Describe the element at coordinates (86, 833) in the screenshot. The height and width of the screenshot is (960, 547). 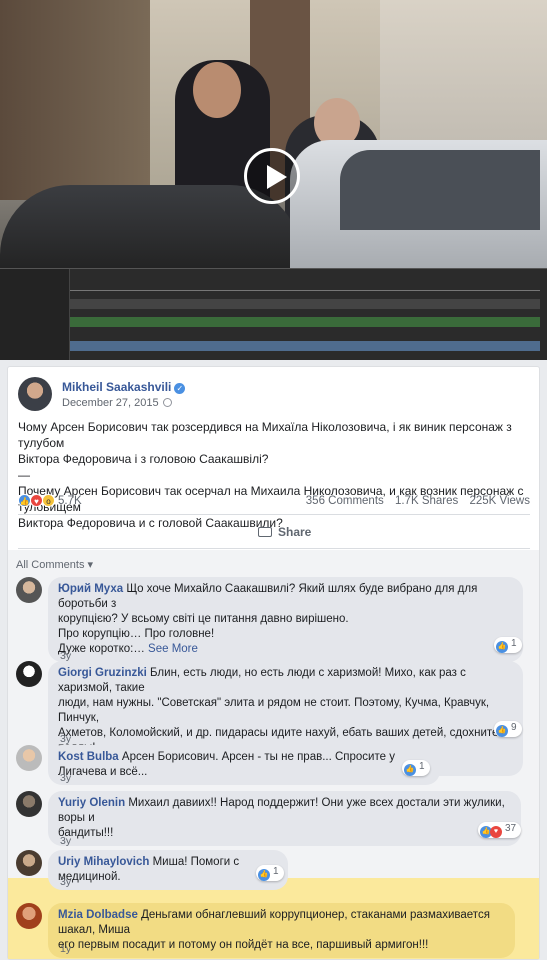
I see `comment-text: бандиты!!!` at that location.